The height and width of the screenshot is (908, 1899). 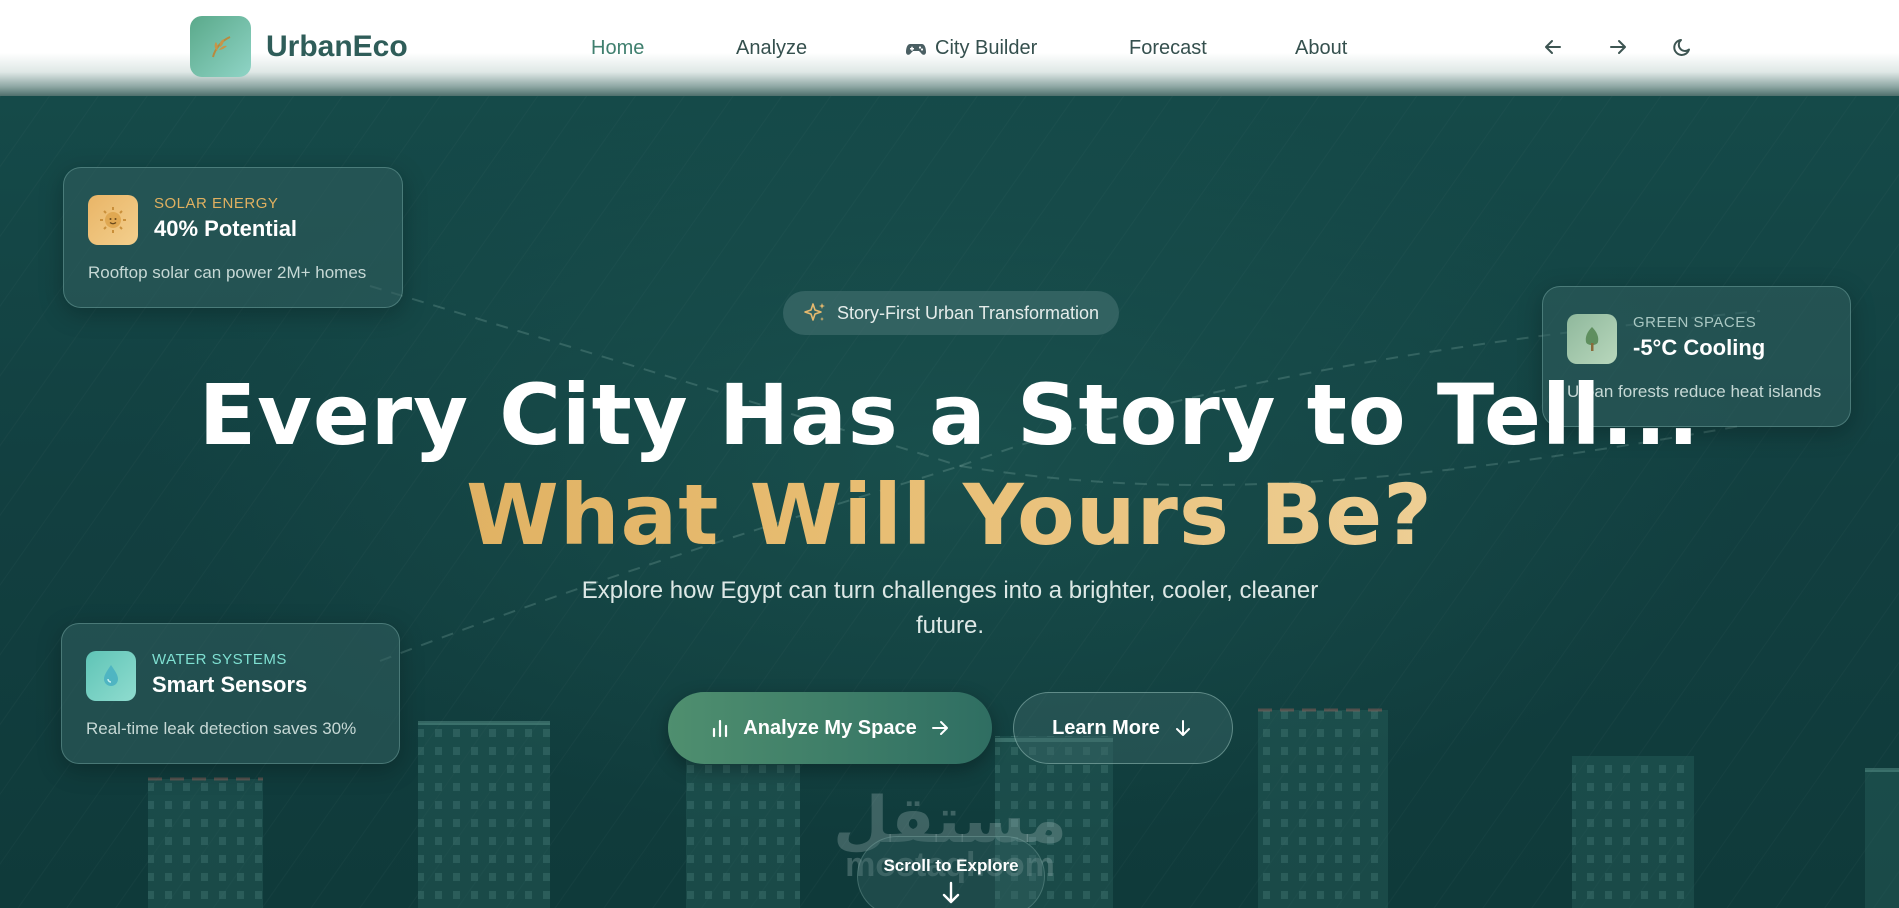 I want to click on nav-city-builder: City Builder, so click(x=971, y=48).